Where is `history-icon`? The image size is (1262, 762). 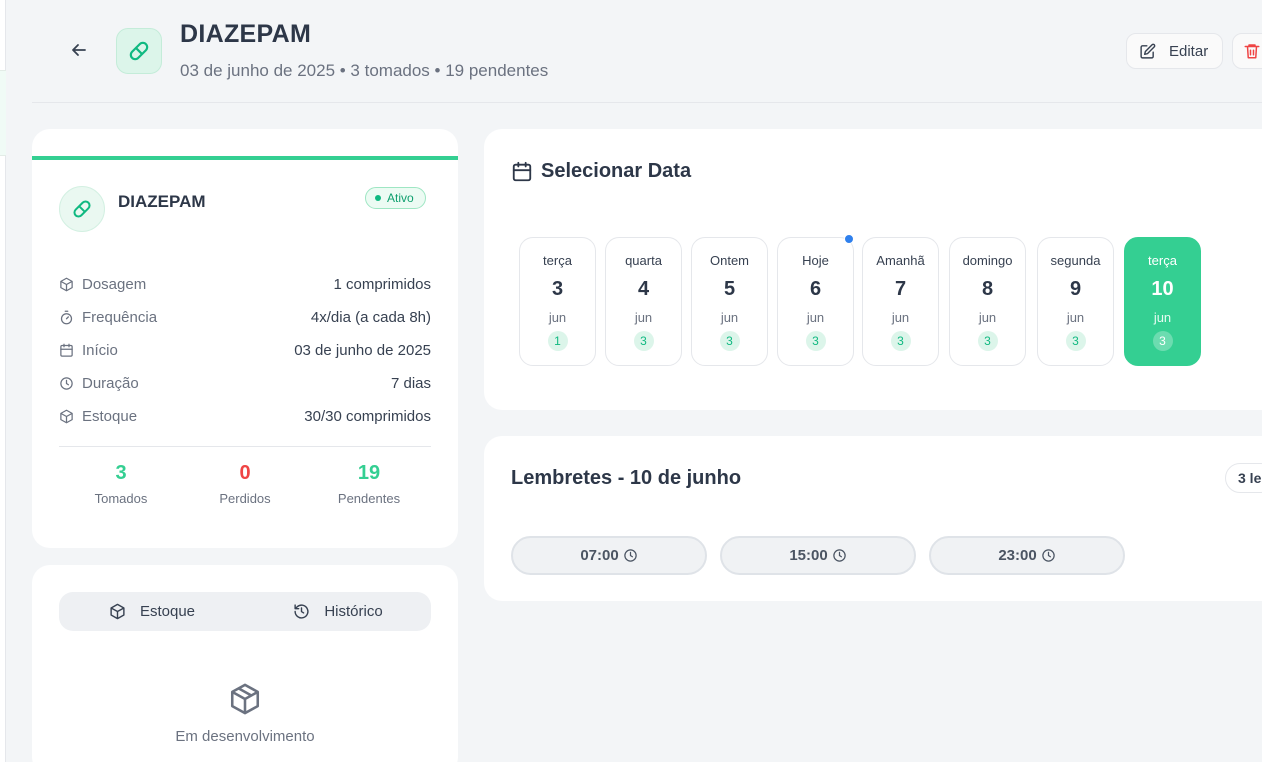 history-icon is located at coordinates (301, 611).